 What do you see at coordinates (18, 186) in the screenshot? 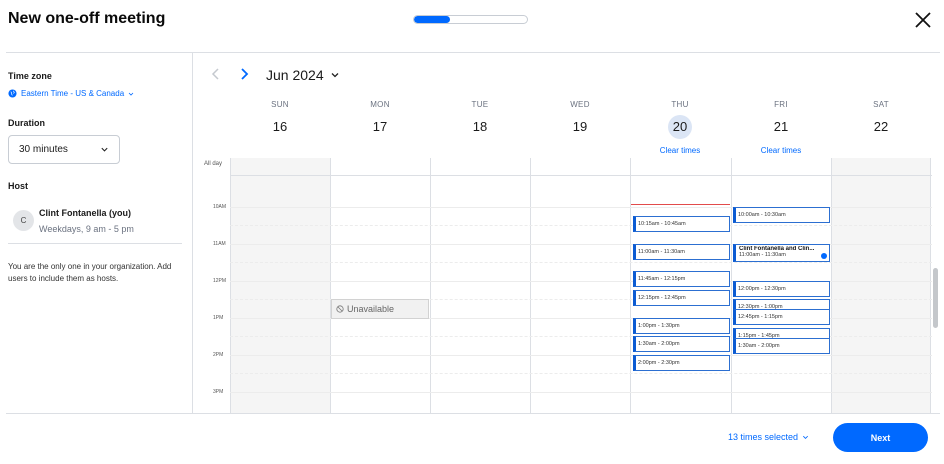
I see `host-label: Host` at bounding box center [18, 186].